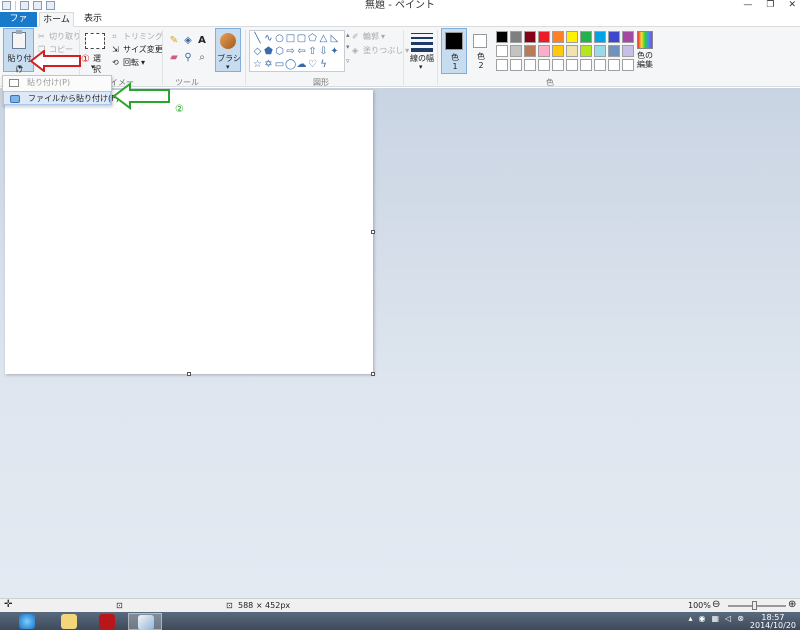 The height and width of the screenshot is (630, 800). Describe the element at coordinates (128, 62) in the screenshot. I see `rotate-button: ⟲ 回転 ▾` at that location.